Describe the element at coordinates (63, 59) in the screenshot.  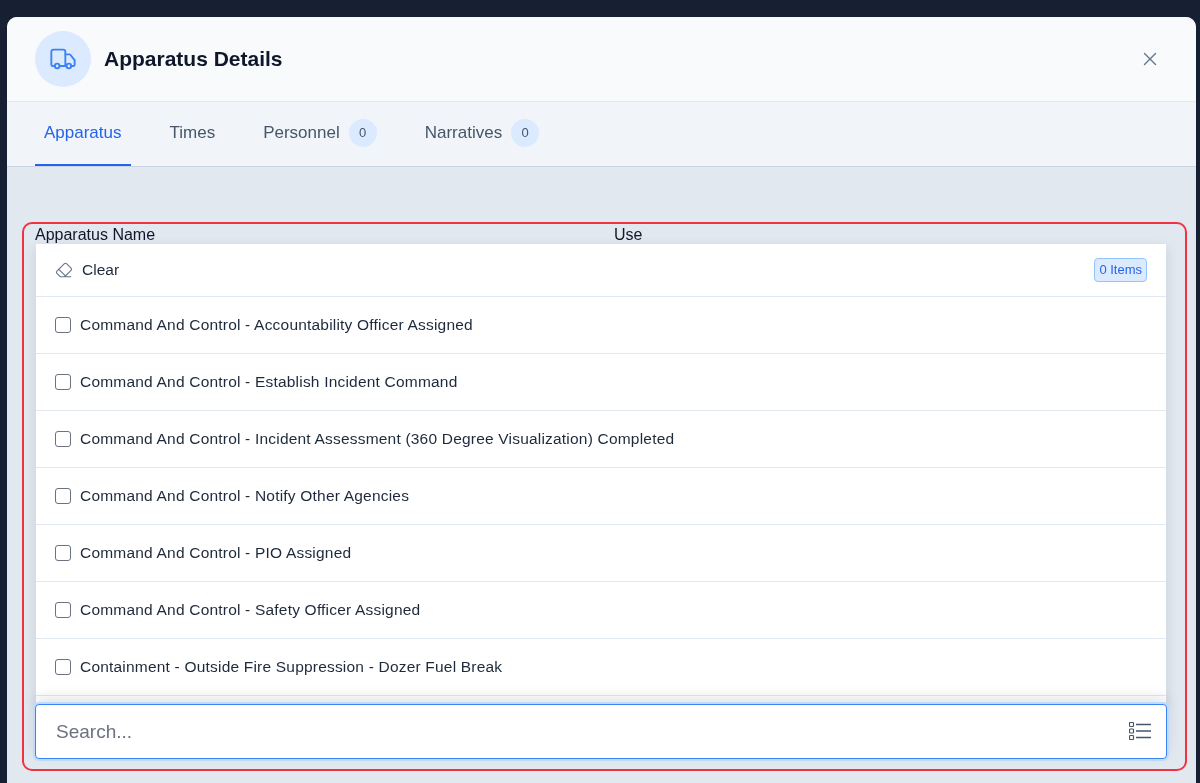
I see `truck-icon` at that location.